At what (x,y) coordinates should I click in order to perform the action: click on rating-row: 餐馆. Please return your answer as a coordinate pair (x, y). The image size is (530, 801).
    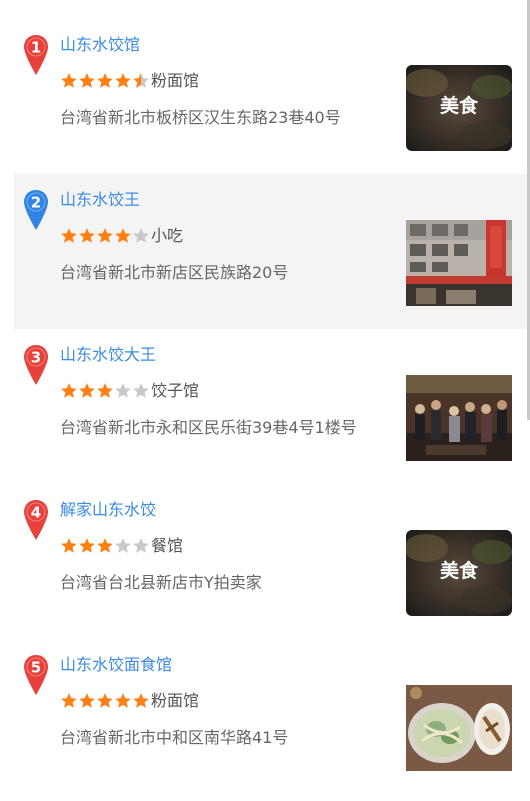
    Looking at the image, I should click on (121, 546).